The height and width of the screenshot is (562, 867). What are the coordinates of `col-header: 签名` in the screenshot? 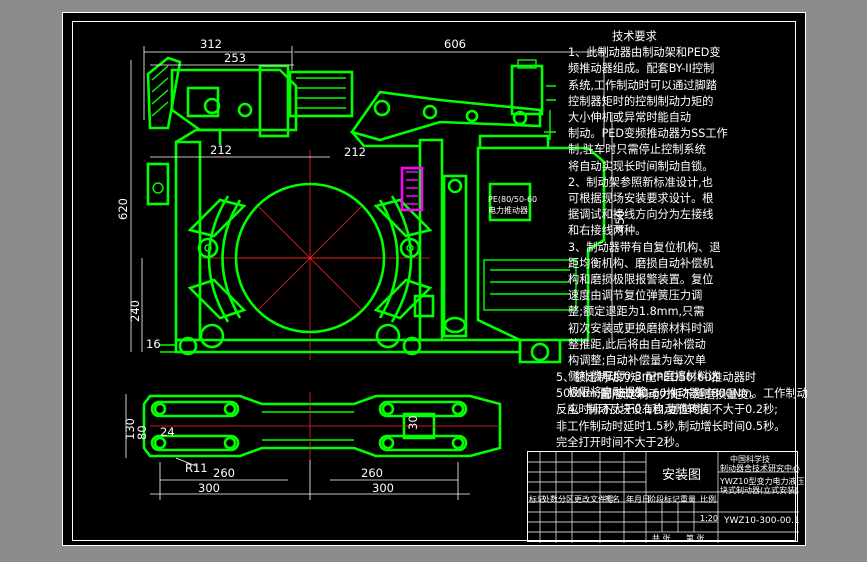 It's located at (612, 499).